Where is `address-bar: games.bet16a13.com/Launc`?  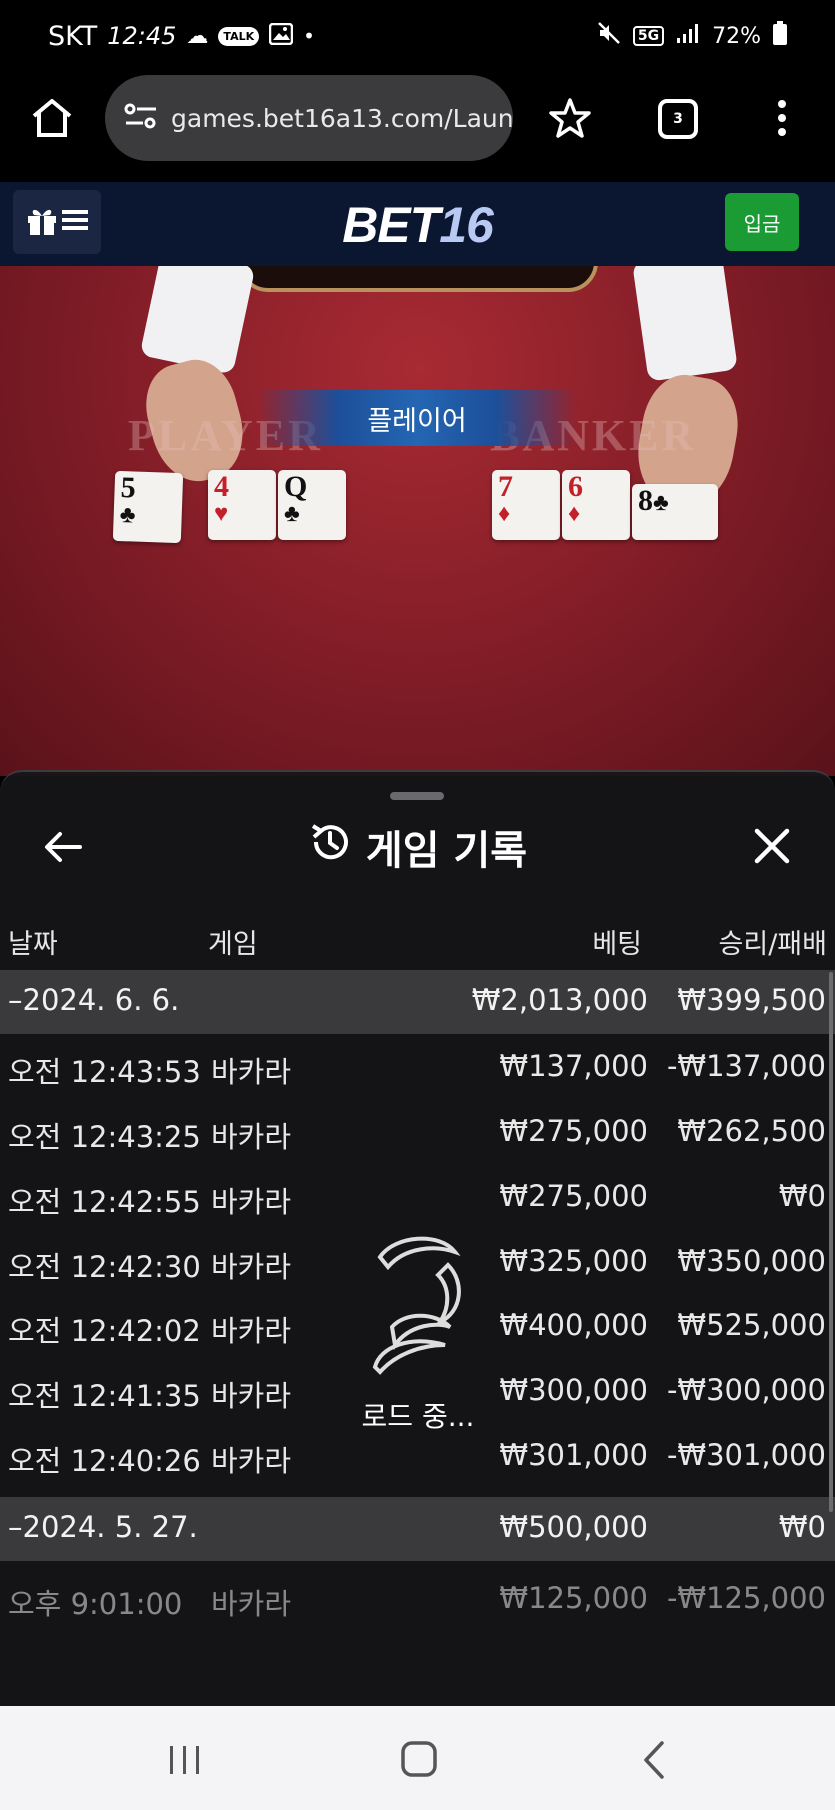 address-bar: games.bet16a13.com/Launc is located at coordinates (309, 118).